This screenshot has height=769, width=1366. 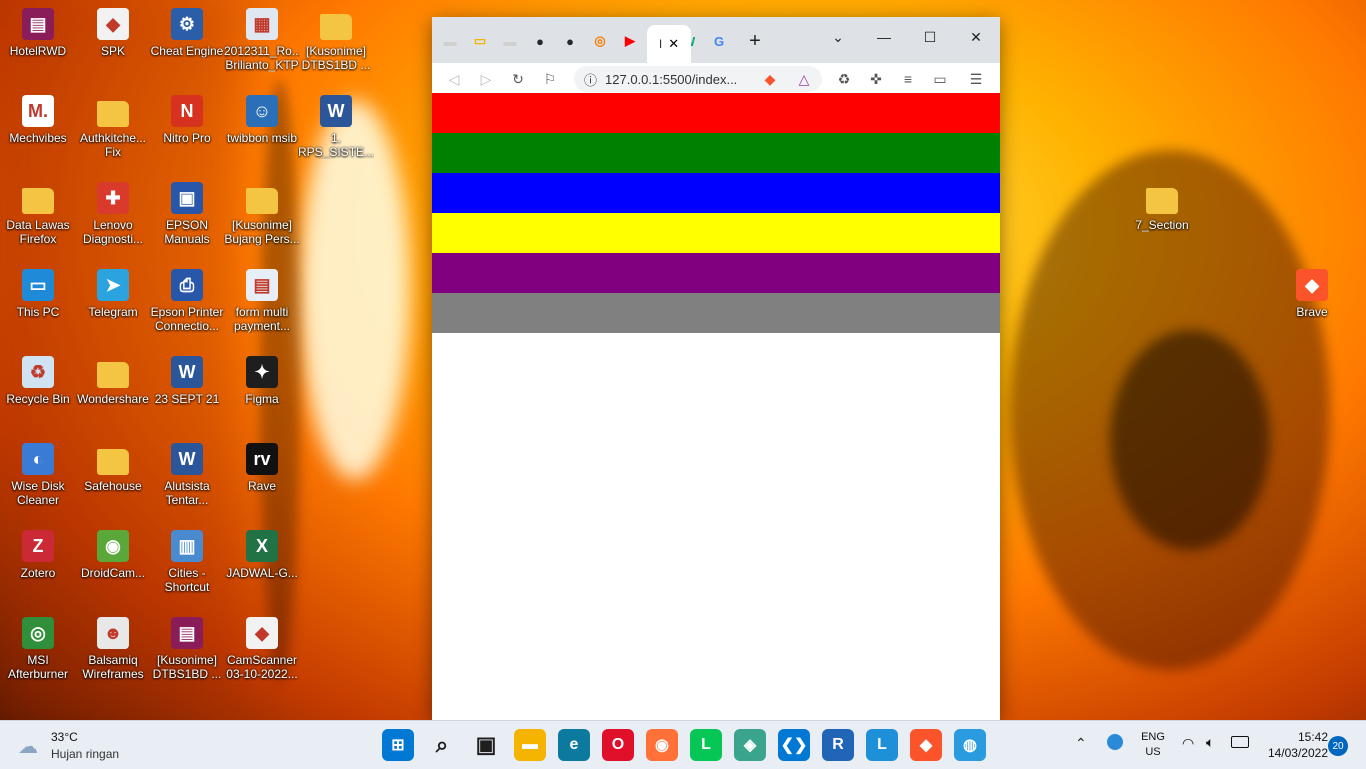 I want to click on start-icon: ⊞, so click(x=398, y=745).